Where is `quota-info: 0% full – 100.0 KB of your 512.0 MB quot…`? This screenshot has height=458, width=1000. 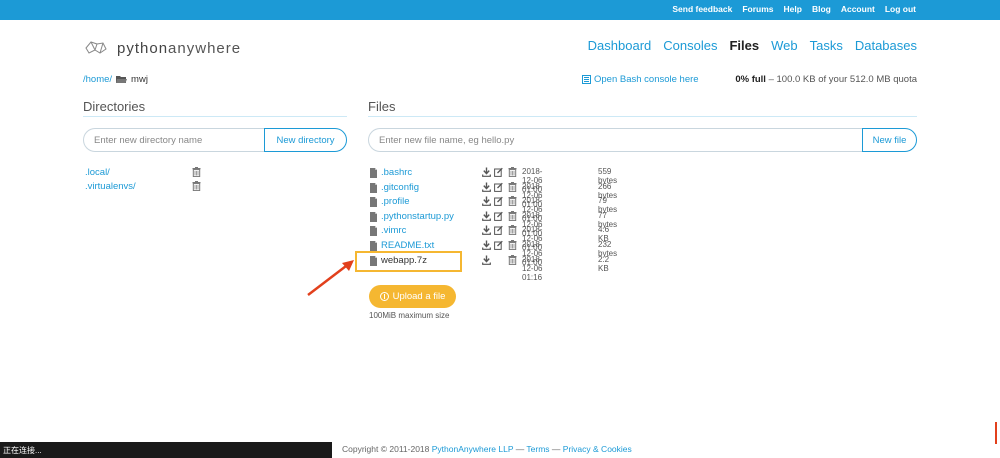
quota-info: 0% full – 100.0 KB of your 512.0 MB quot… is located at coordinates (826, 79).